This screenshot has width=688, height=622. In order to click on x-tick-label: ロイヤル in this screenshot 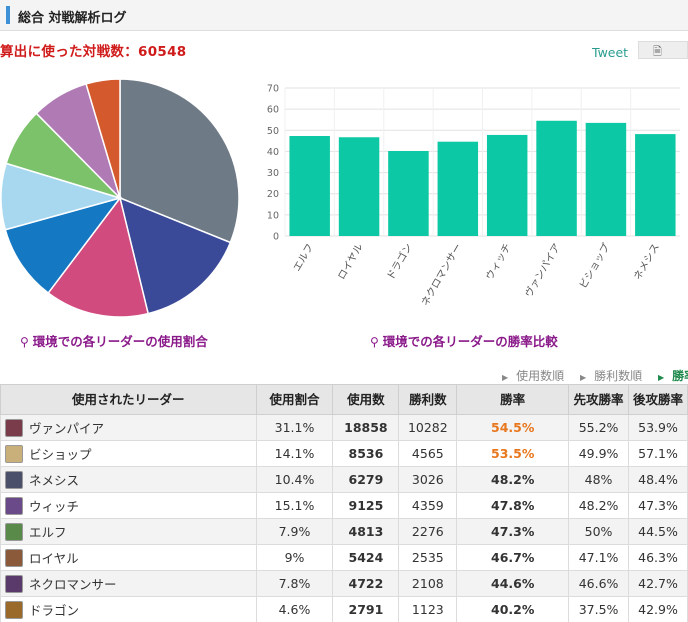, I will do `click(350, 262)`.